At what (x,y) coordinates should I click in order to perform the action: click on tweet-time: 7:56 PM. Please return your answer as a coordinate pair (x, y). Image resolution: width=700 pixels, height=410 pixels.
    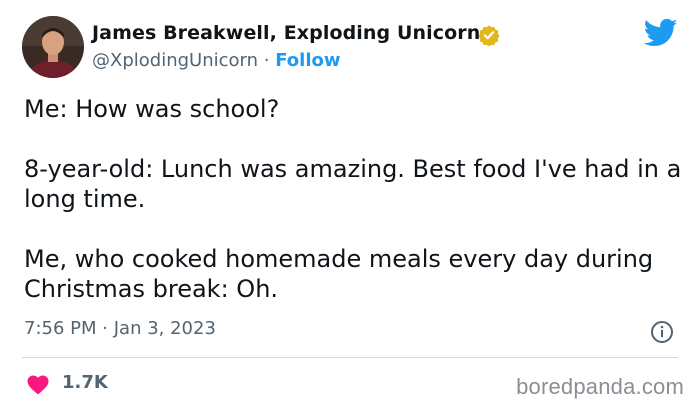
    Looking at the image, I should click on (60, 328).